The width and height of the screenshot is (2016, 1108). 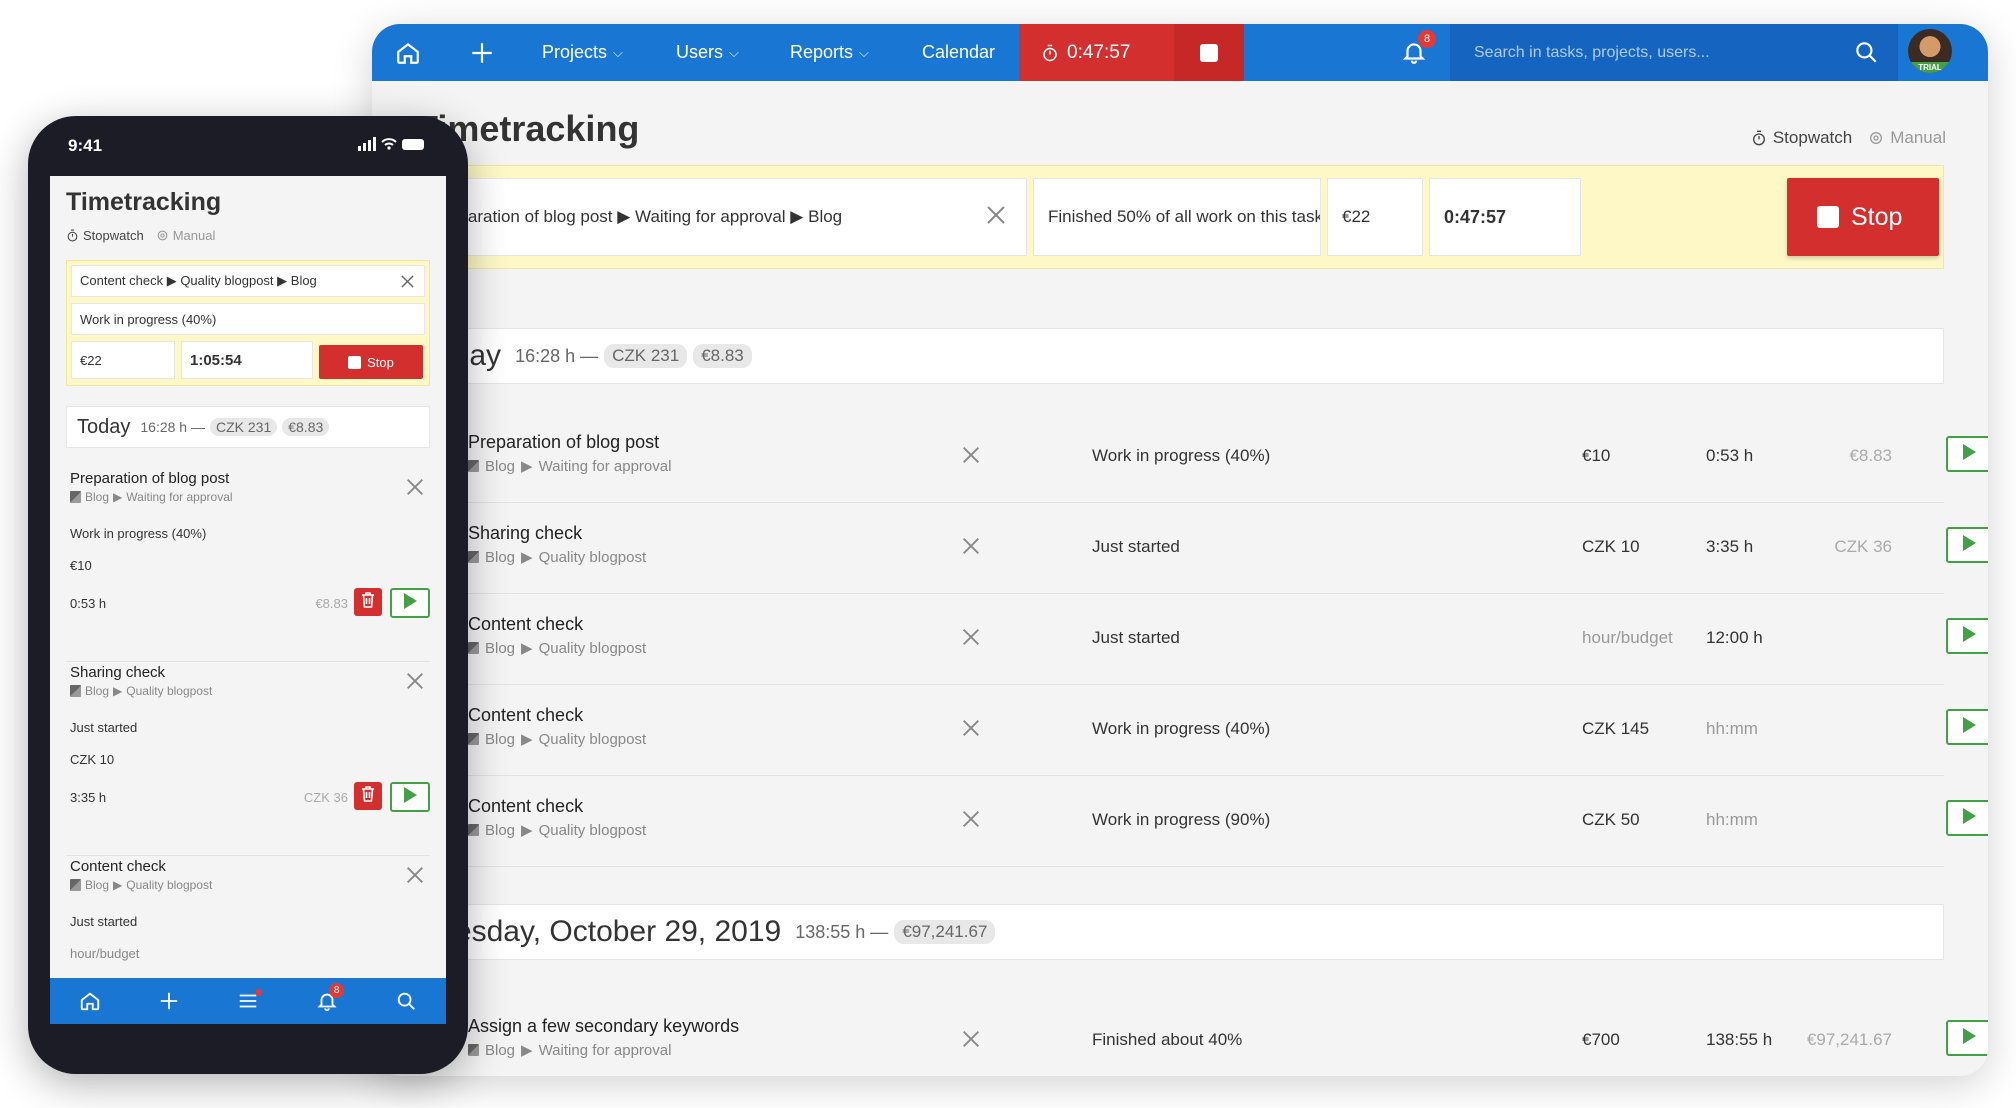 What do you see at coordinates (1136, 546) in the screenshot?
I see `entry-status: Just started` at bounding box center [1136, 546].